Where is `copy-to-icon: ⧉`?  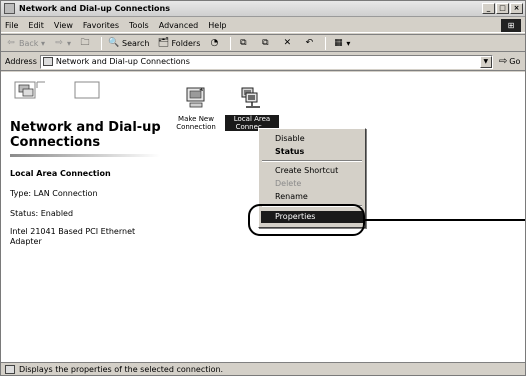
copy-to-icon: ⧉ is located at coordinates (265, 42).